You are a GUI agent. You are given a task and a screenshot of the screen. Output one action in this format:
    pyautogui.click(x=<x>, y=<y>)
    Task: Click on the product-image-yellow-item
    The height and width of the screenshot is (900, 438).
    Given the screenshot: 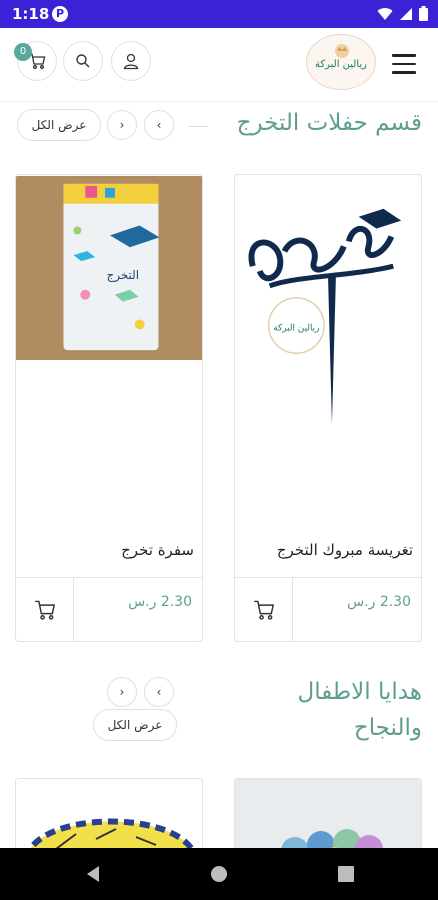 What is the action you would take?
    pyautogui.click(x=109, y=818)
    